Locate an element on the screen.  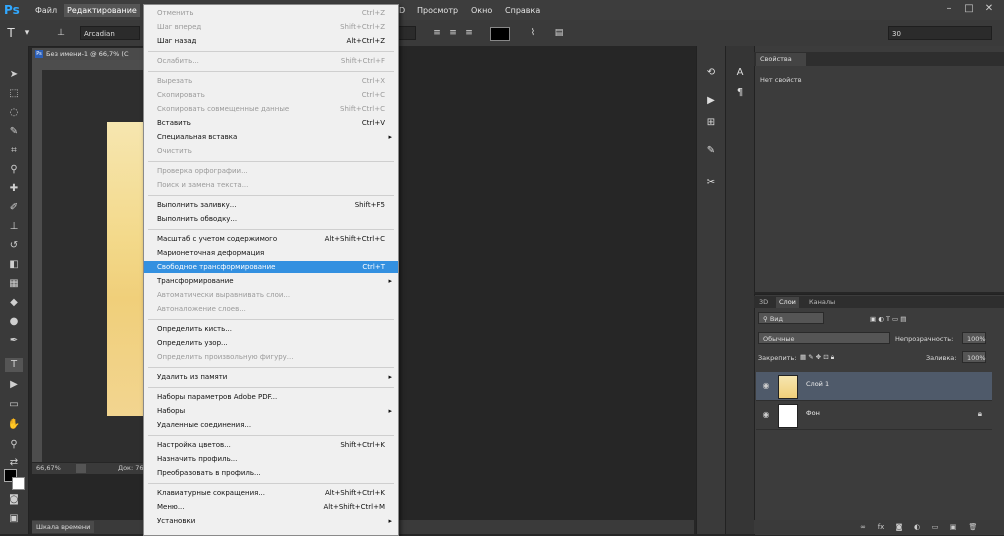
edit-menu-item: Ослабить... Shift+Ctrl+F is located at coordinates (271, 61).